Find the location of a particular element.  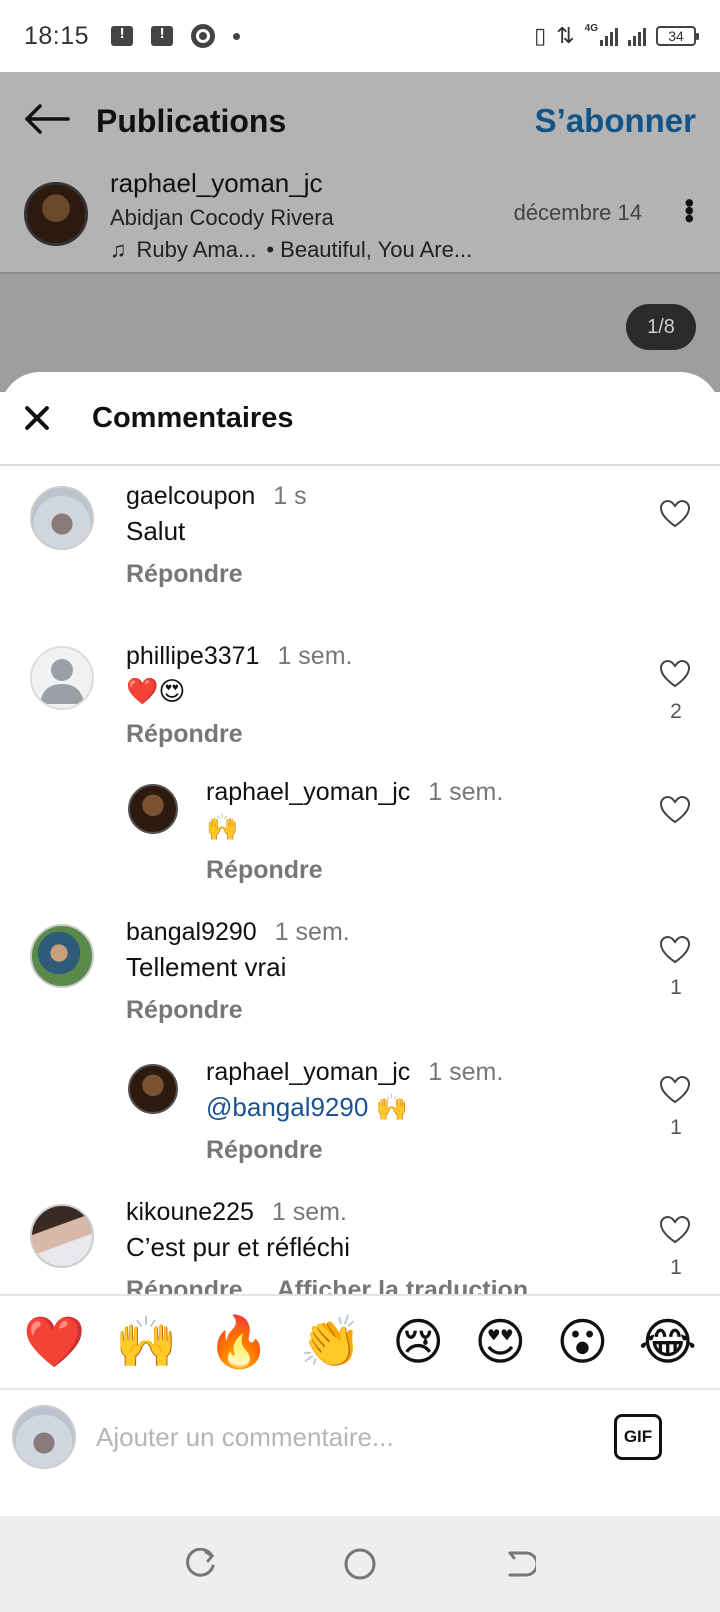

comment-username: kikoune225 is located at coordinates (190, 1212).